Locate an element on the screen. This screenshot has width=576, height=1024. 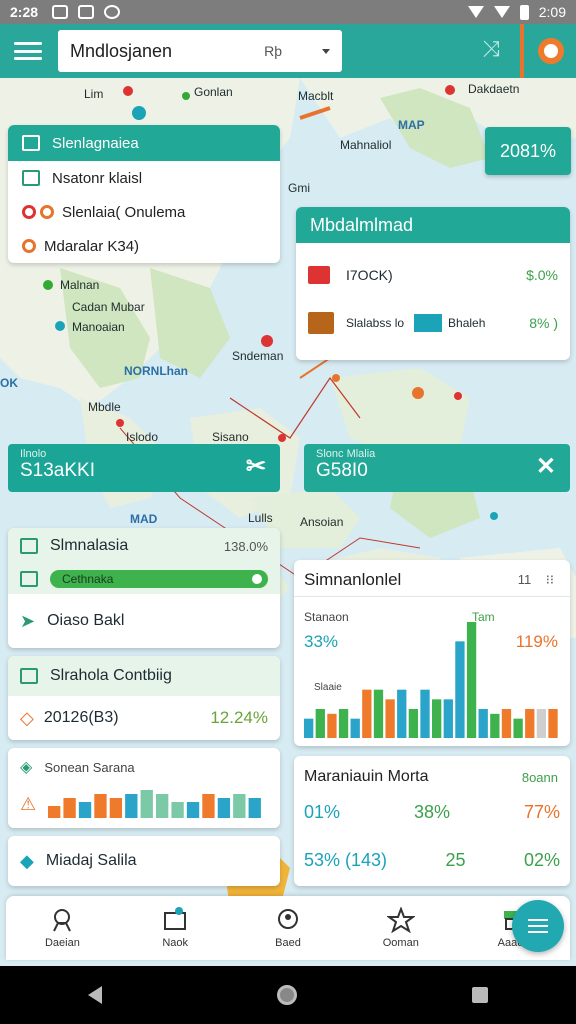
region-info-row-label: Mdaralar K34) is located at coordinates (92, 246).